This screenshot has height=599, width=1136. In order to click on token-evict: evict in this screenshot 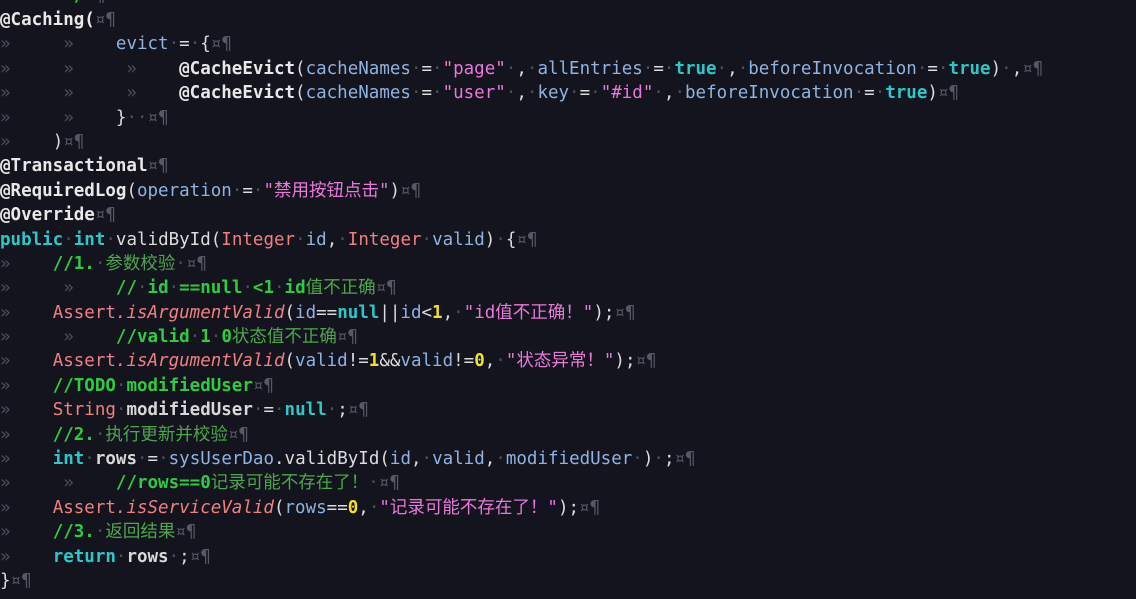, I will do `click(142, 44)`.